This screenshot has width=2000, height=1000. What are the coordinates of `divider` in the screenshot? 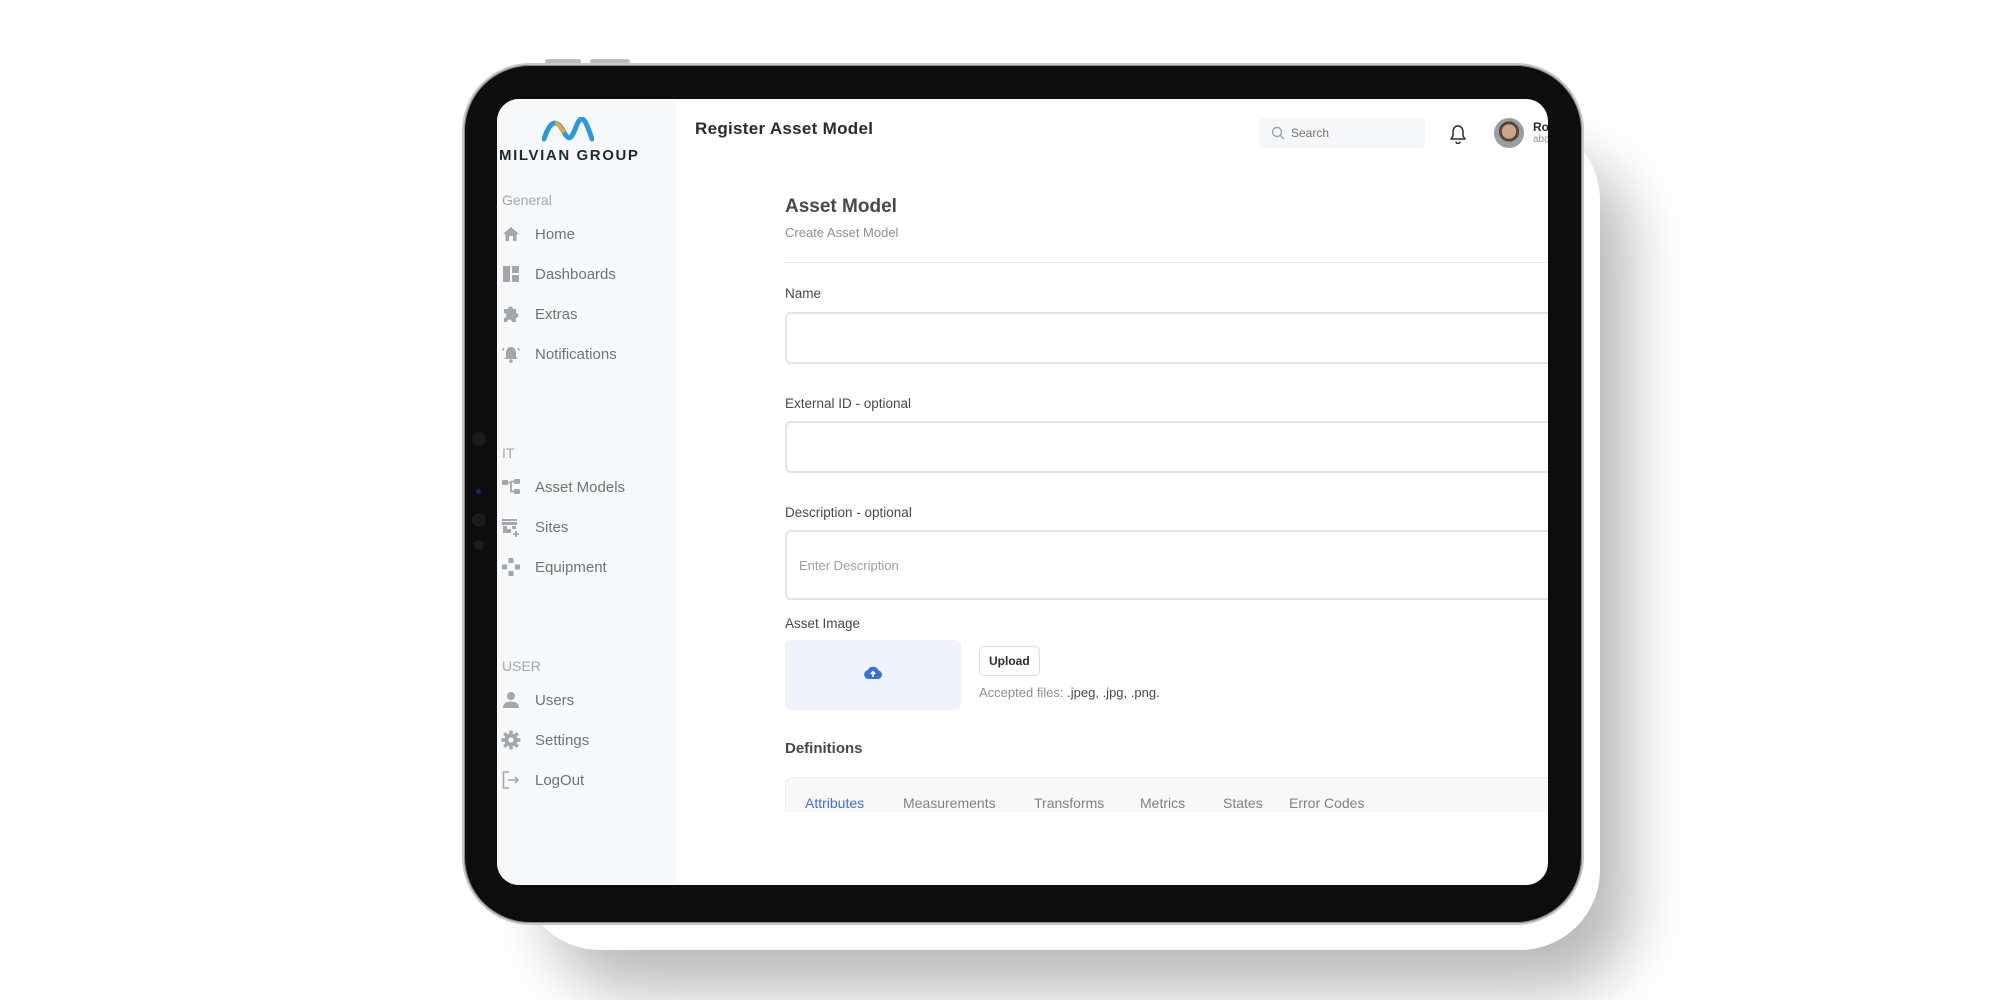 It's located at (1166, 262).